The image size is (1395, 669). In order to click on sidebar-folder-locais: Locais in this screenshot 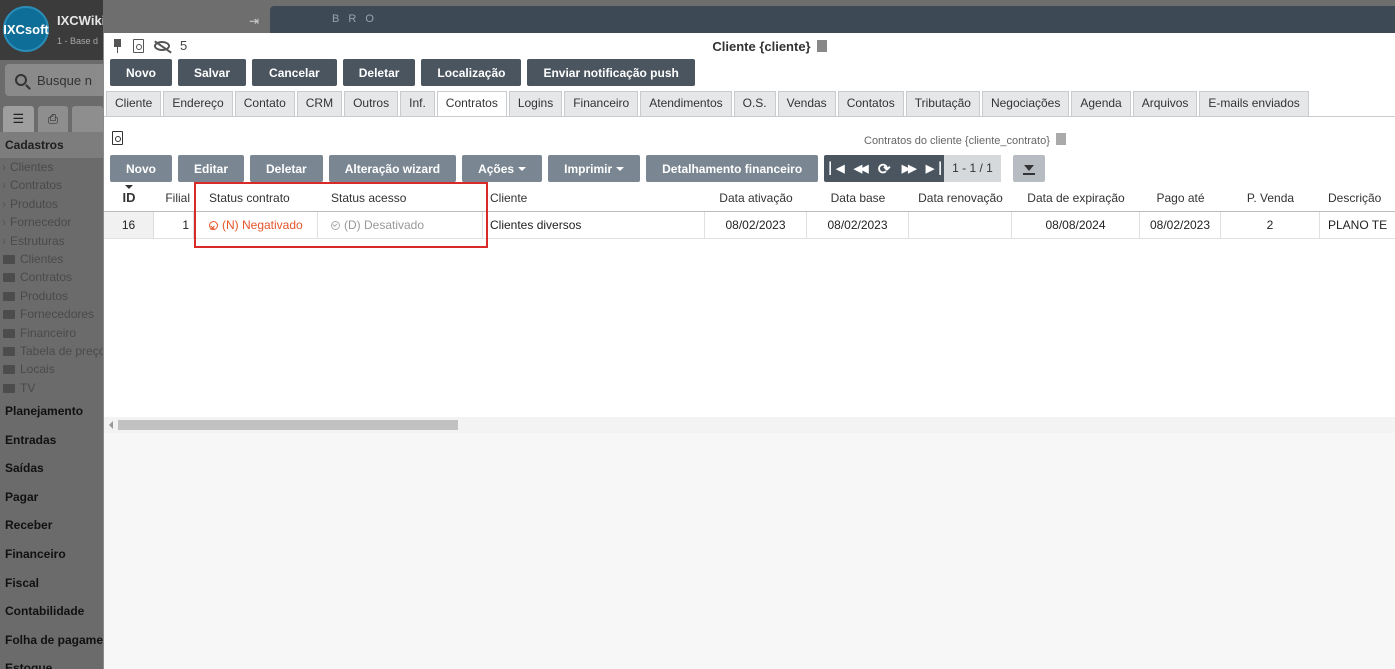, I will do `click(51, 369)`.